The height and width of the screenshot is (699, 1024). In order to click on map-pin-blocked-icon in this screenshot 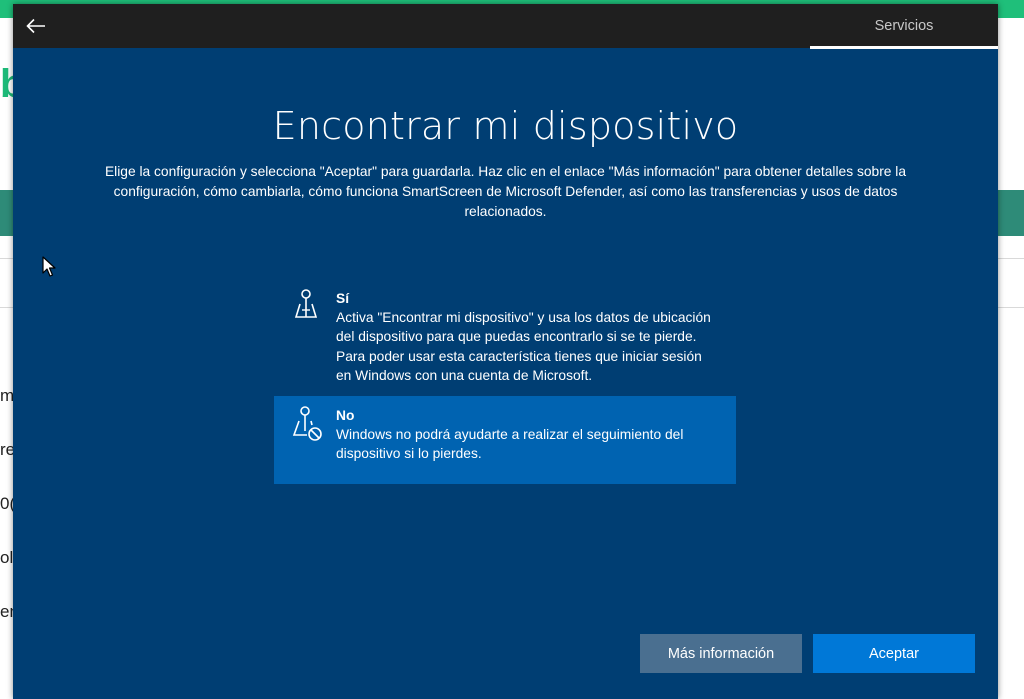, I will do `click(307, 423)`.